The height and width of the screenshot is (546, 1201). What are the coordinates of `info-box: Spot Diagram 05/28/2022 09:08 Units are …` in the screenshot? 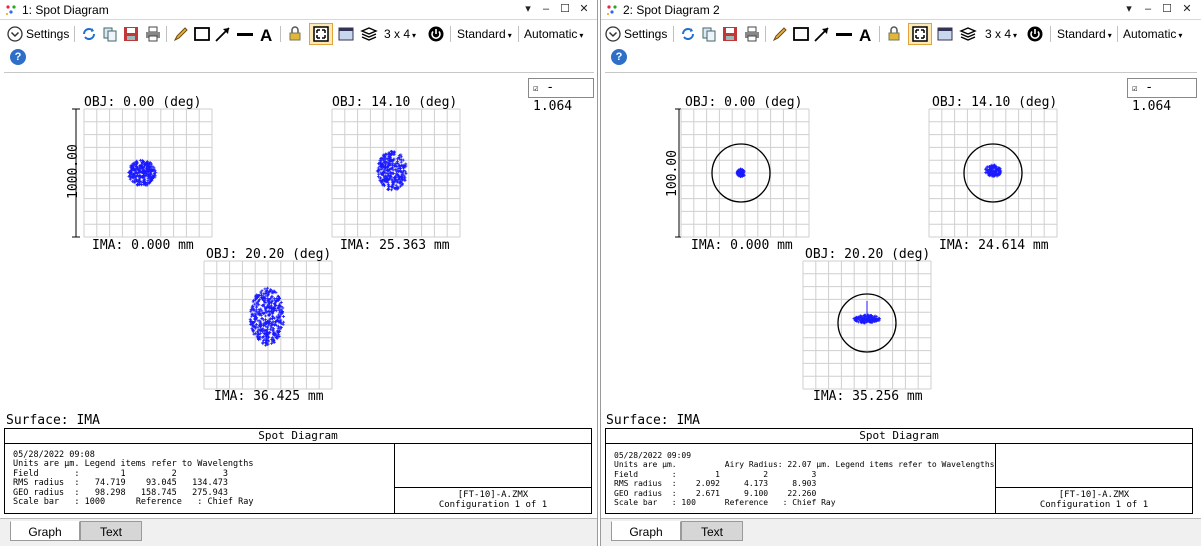 It's located at (298, 471).